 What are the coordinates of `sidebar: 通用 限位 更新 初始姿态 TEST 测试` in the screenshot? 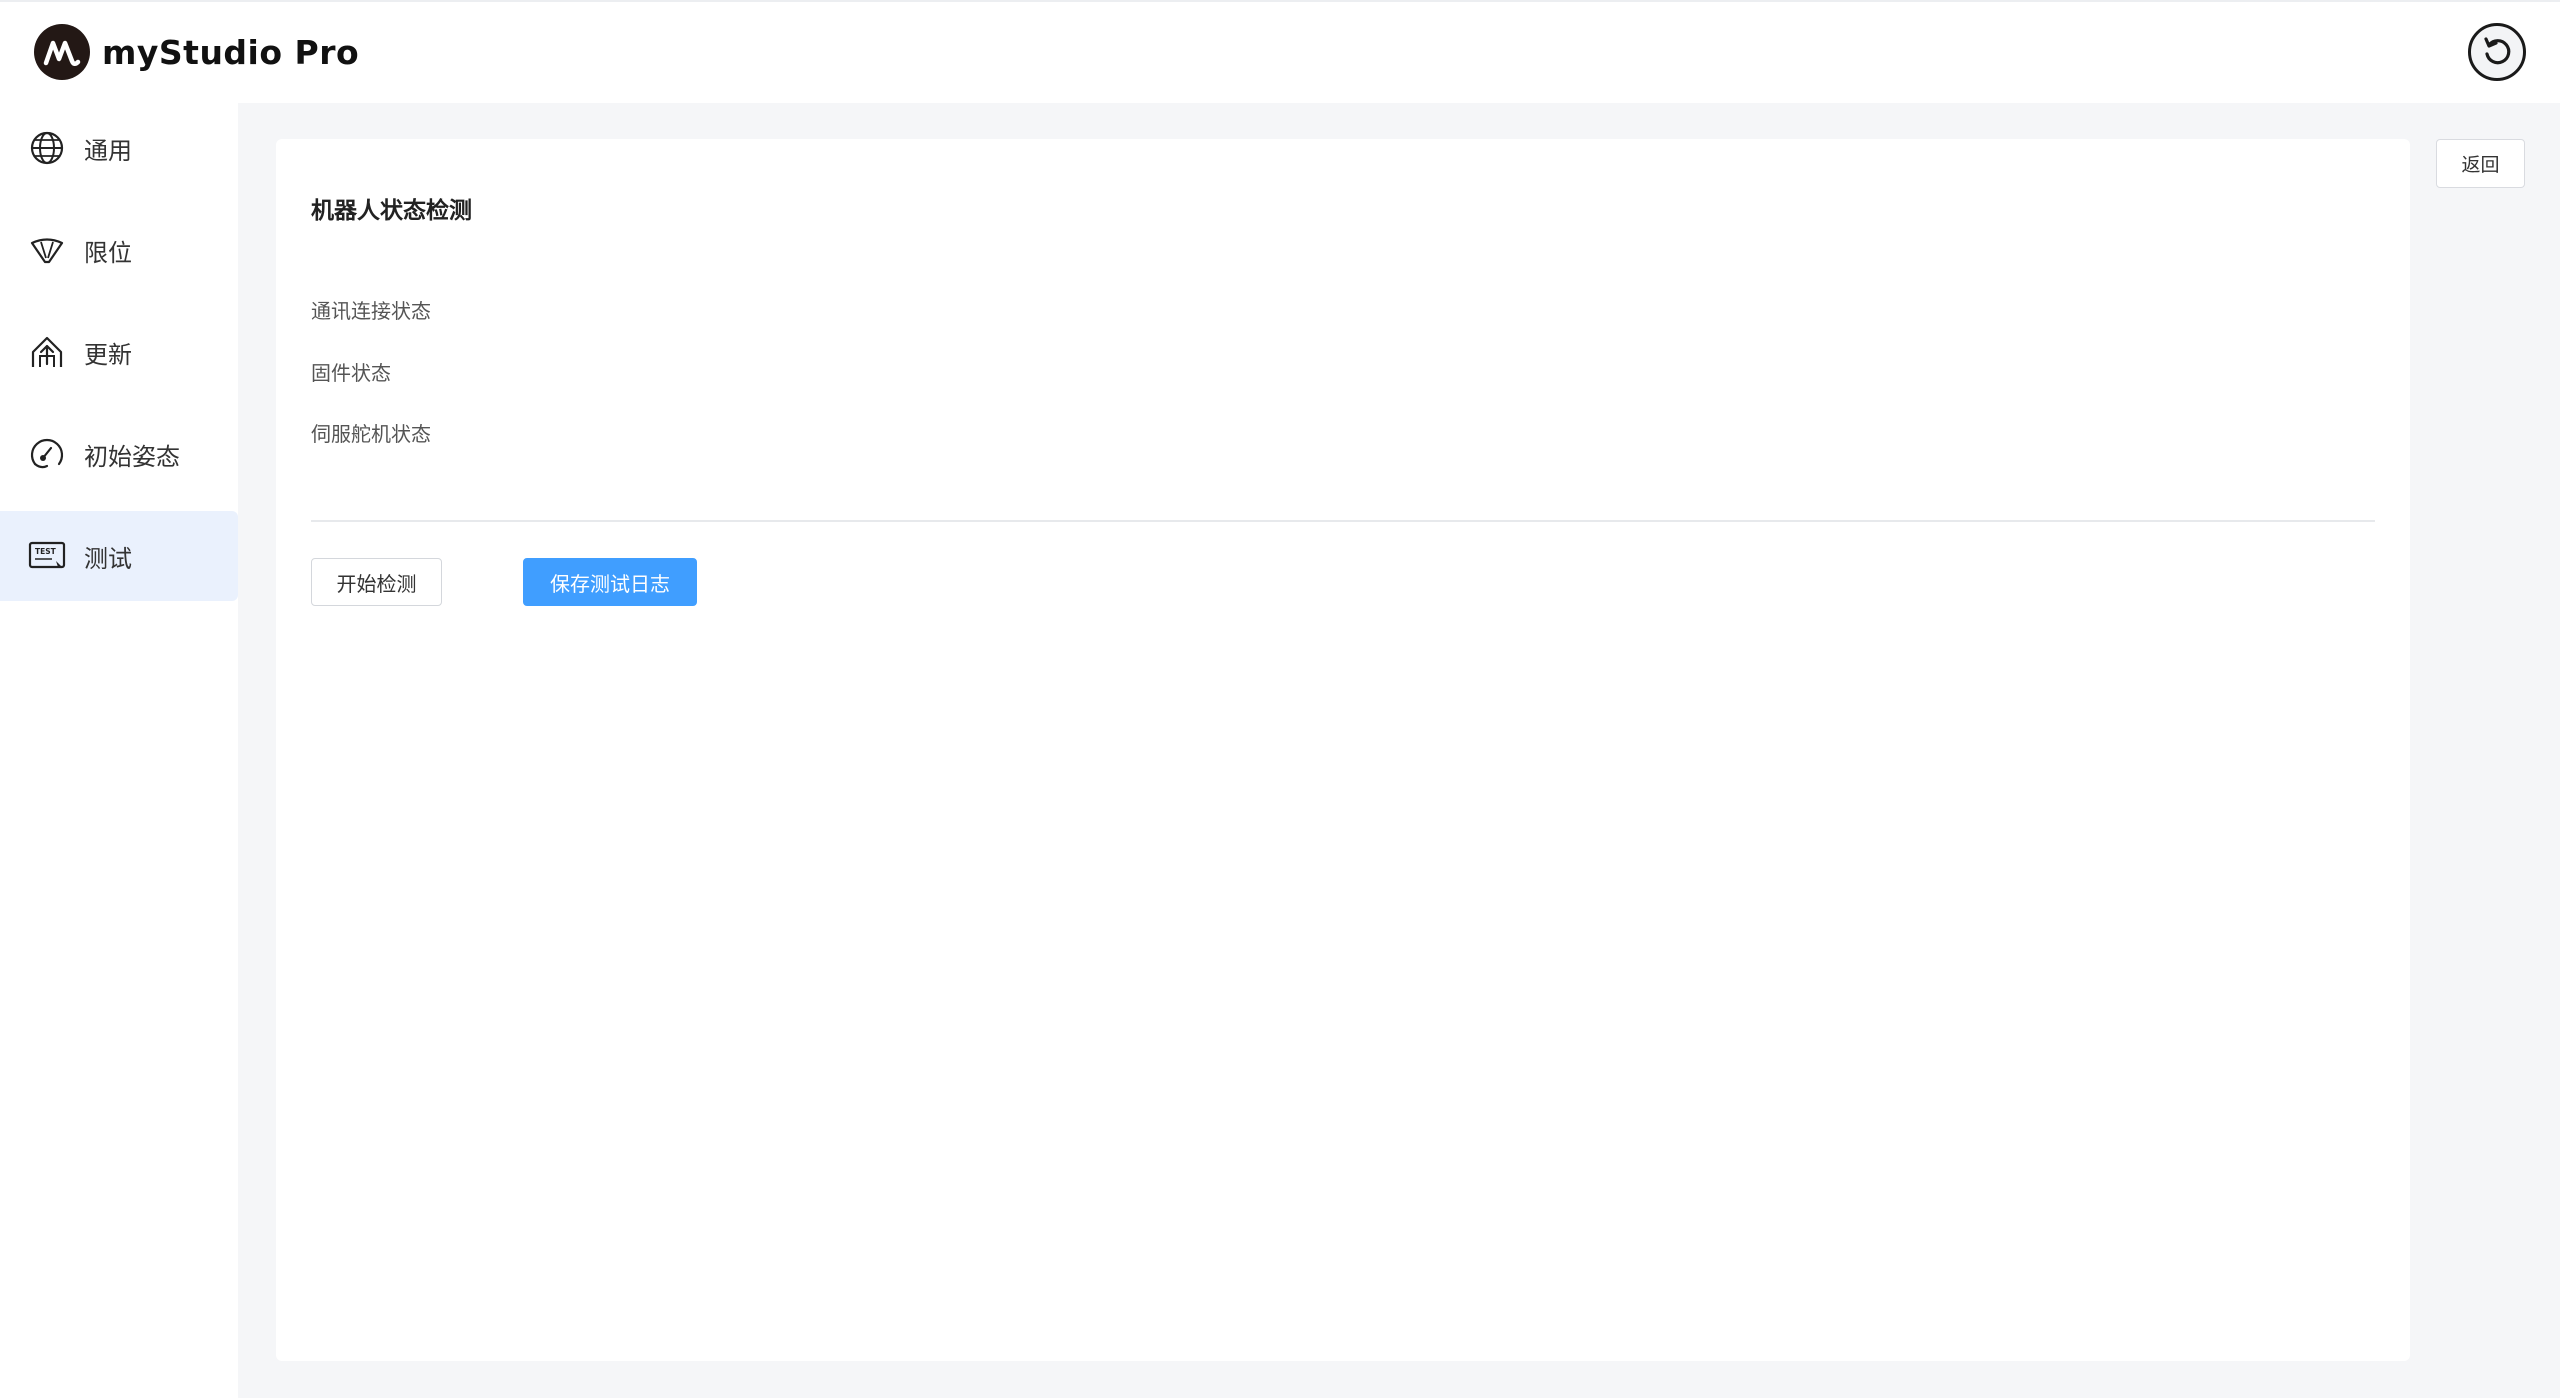 It's located at (119, 750).